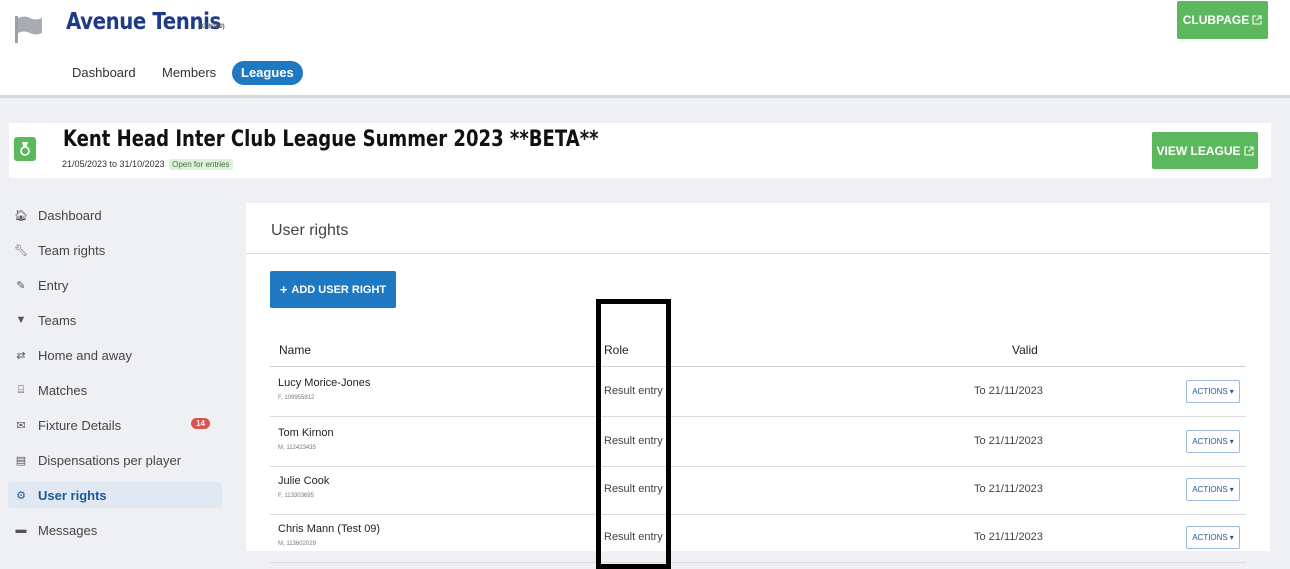 The width and height of the screenshot is (1290, 569). What do you see at coordinates (115, 250) in the screenshot?
I see `sidebar-item-team-rights: 🔧︎ Team rights` at bounding box center [115, 250].